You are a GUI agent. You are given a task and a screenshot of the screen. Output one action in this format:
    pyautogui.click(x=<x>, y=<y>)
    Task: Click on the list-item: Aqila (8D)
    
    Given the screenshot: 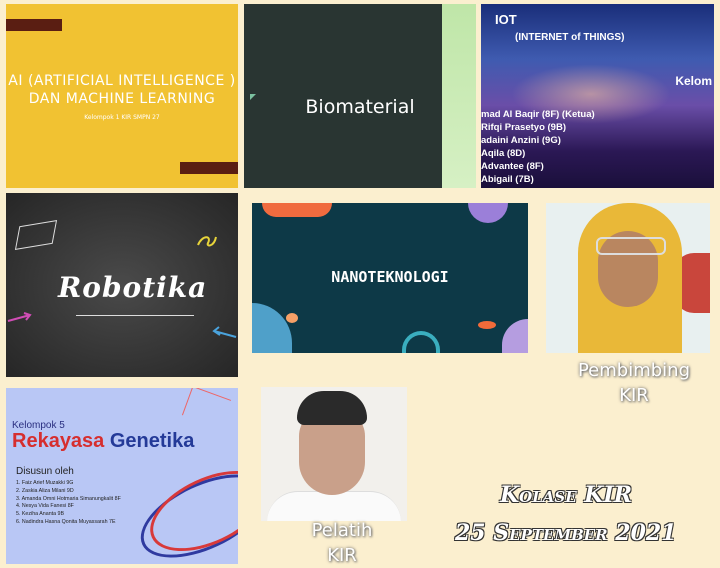 What is the action you would take?
    pyautogui.click(x=503, y=153)
    